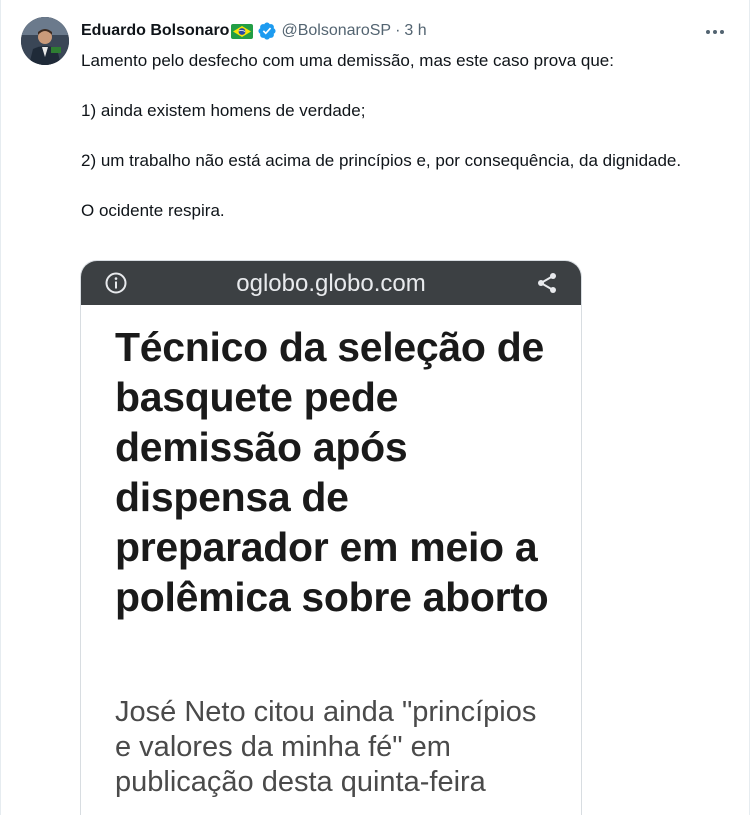 Image resolution: width=750 pixels, height=815 pixels. I want to click on avatar, so click(45, 41).